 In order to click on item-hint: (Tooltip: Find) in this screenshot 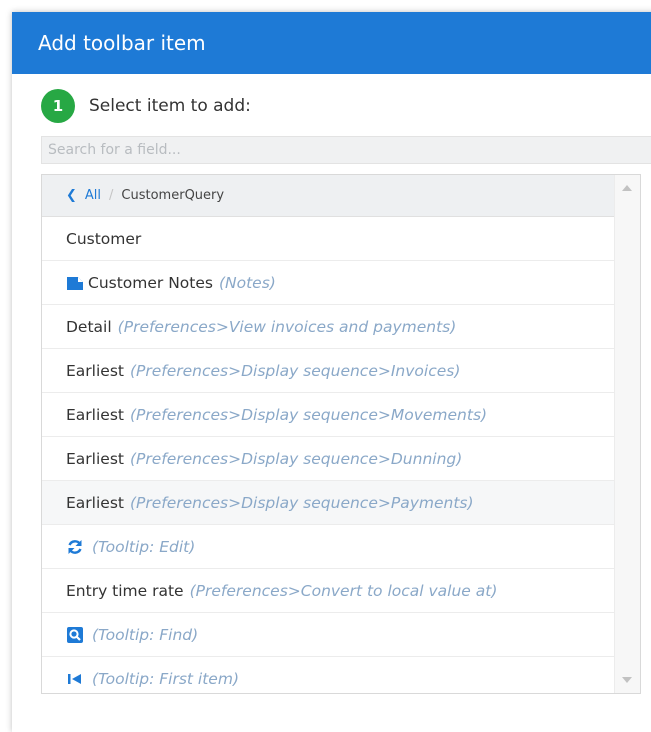, I will do `click(145, 634)`.